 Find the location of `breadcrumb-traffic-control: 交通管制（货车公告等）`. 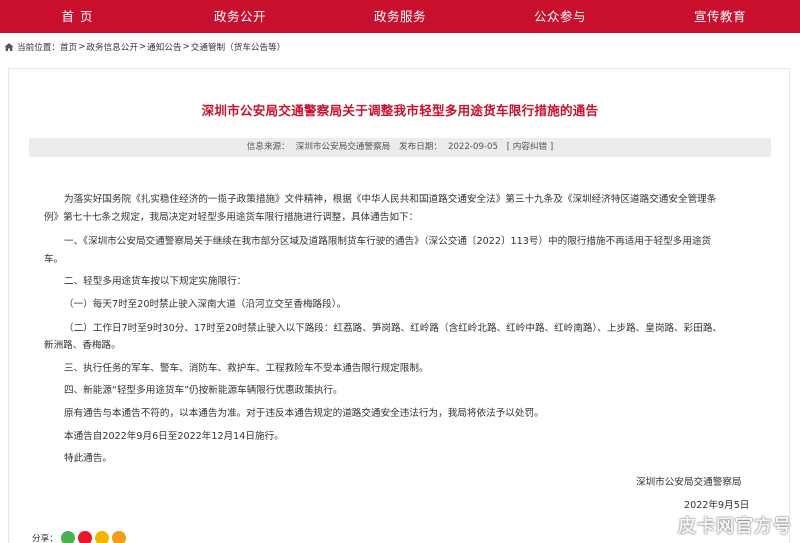

breadcrumb-traffic-control: 交通管制（货车公告等） is located at coordinates (238, 47).